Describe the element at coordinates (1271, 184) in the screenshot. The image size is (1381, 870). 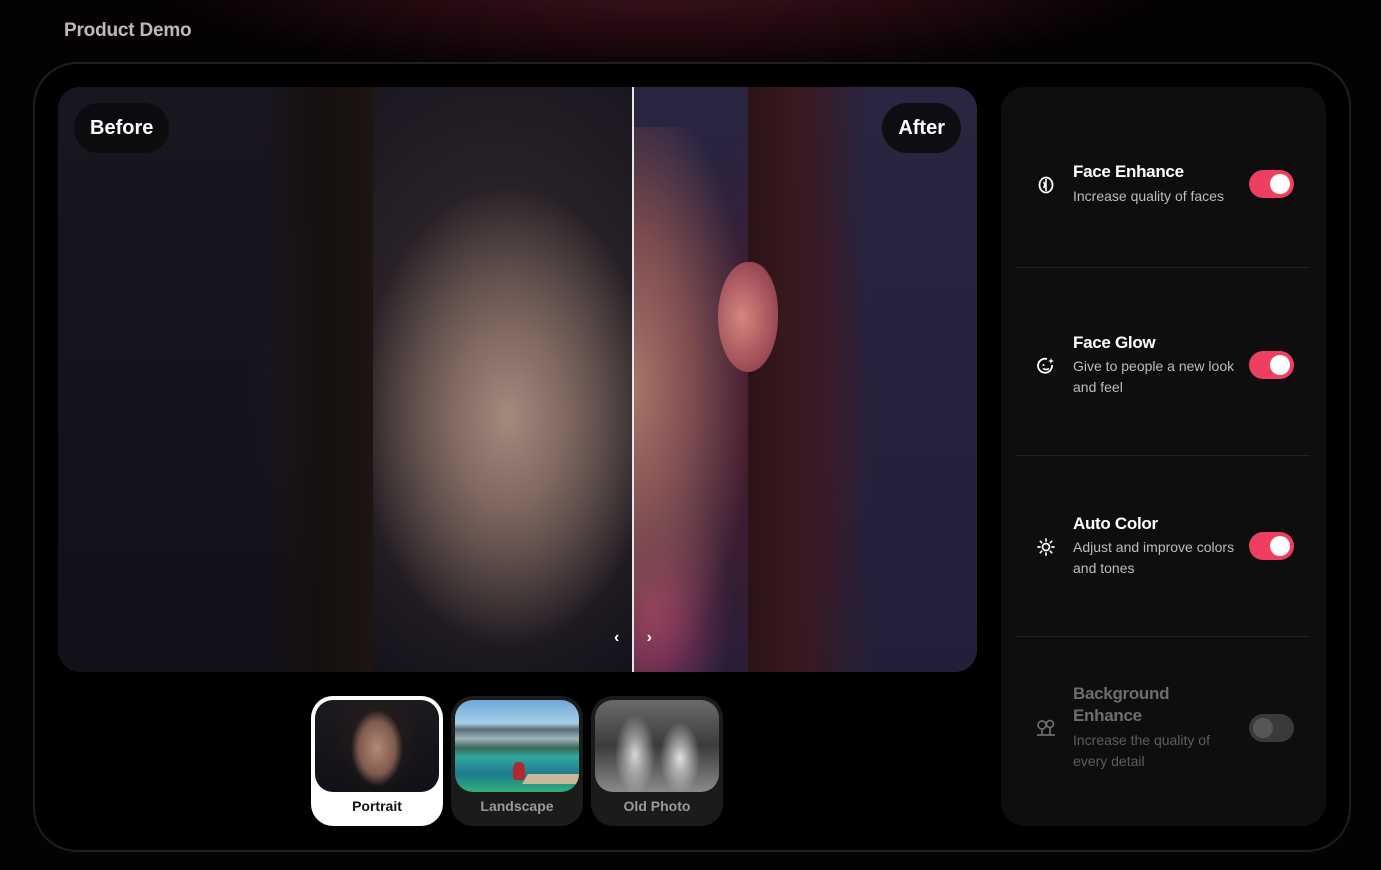
I see `face-enhance-toggle` at that location.